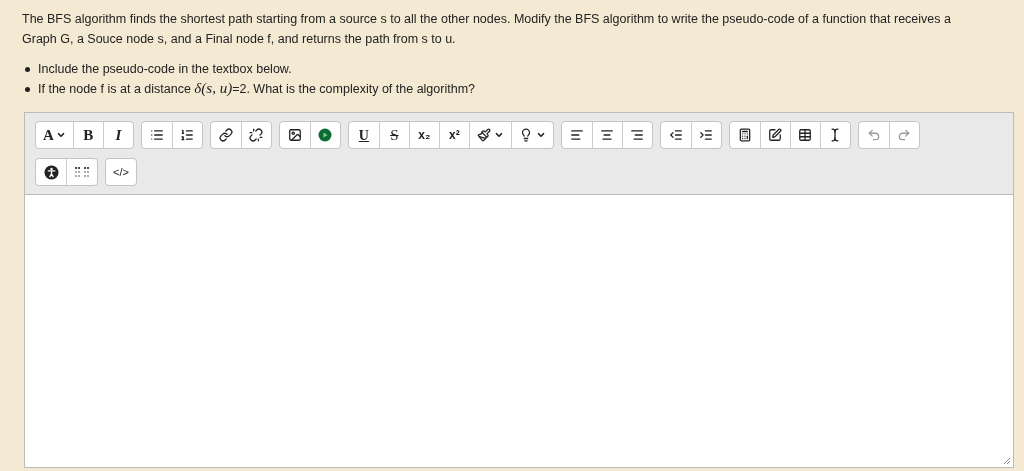 The width and height of the screenshot is (1024, 471). I want to click on numbers-button, so click(186, 135).